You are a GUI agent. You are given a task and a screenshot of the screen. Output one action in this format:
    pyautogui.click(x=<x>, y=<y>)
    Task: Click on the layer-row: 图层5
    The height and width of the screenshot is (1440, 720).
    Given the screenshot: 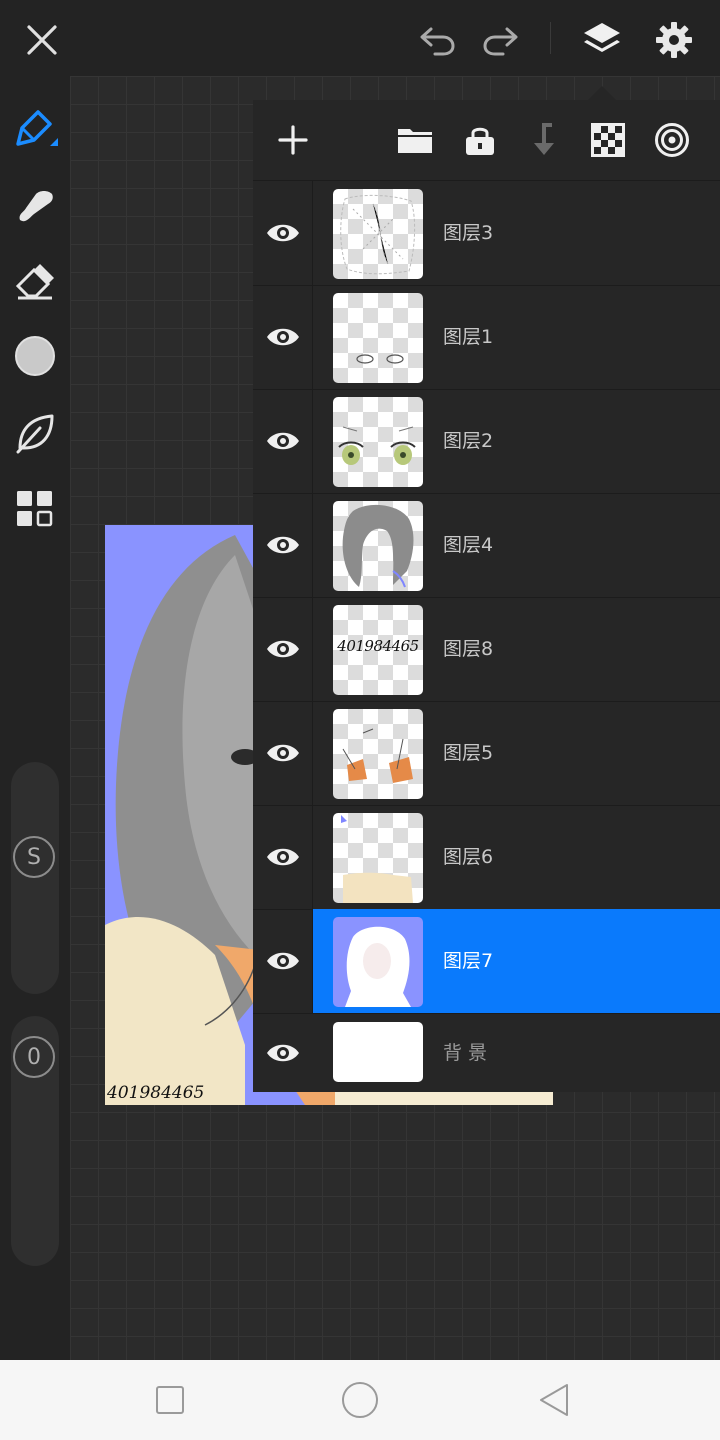 What is the action you would take?
    pyautogui.click(x=486, y=753)
    